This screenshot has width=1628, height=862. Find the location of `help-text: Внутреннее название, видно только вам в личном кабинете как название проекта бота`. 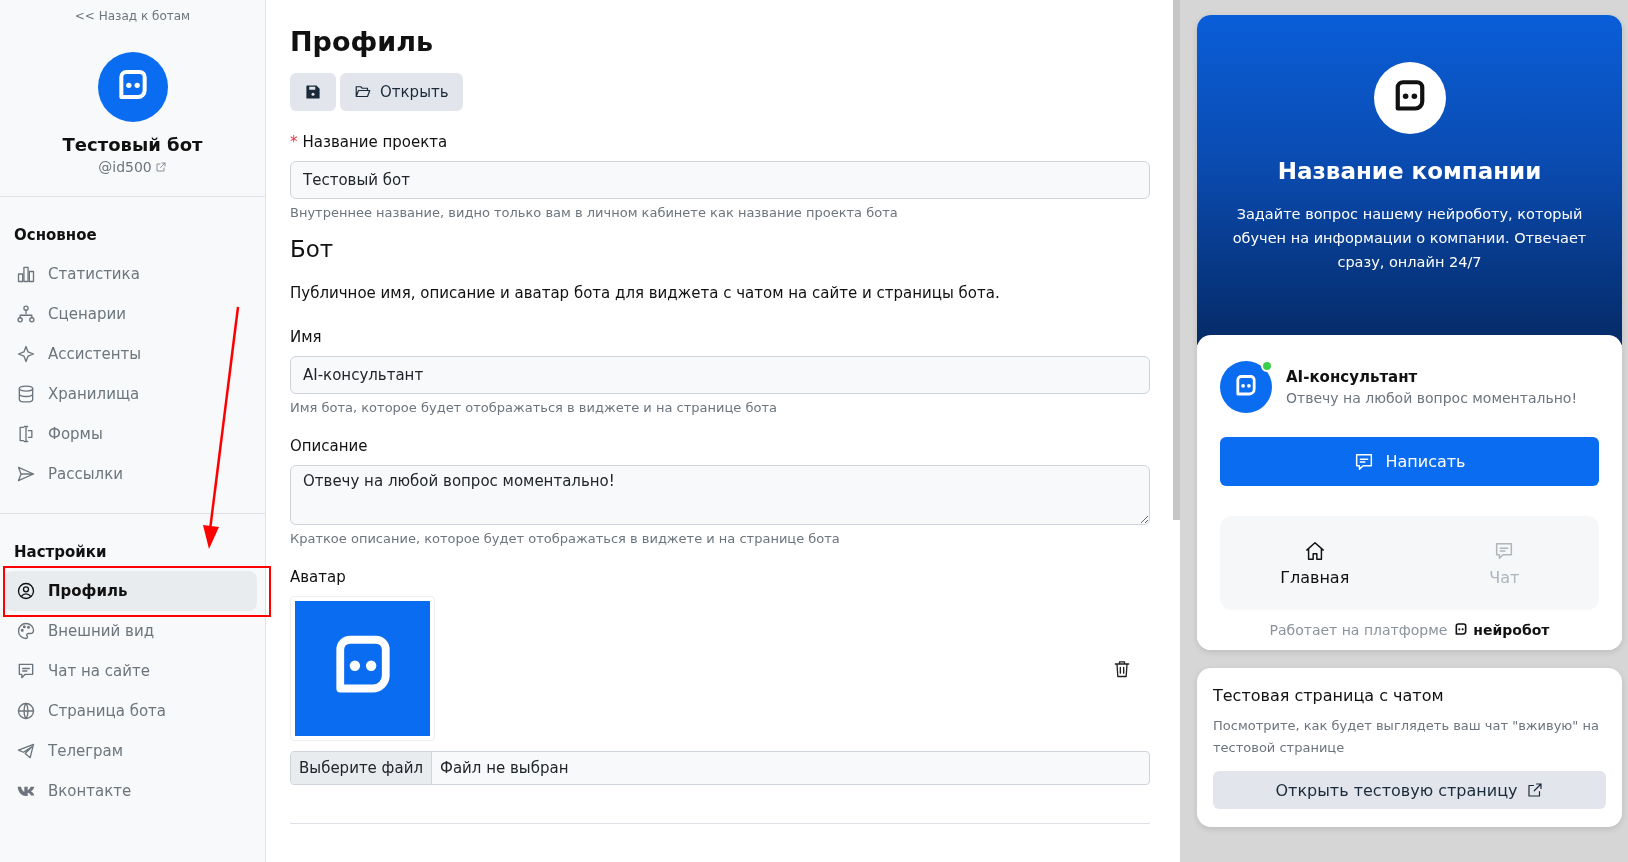

help-text: Внутреннее название, видно только вам в личном кабинете как название проекта бота is located at coordinates (594, 212).